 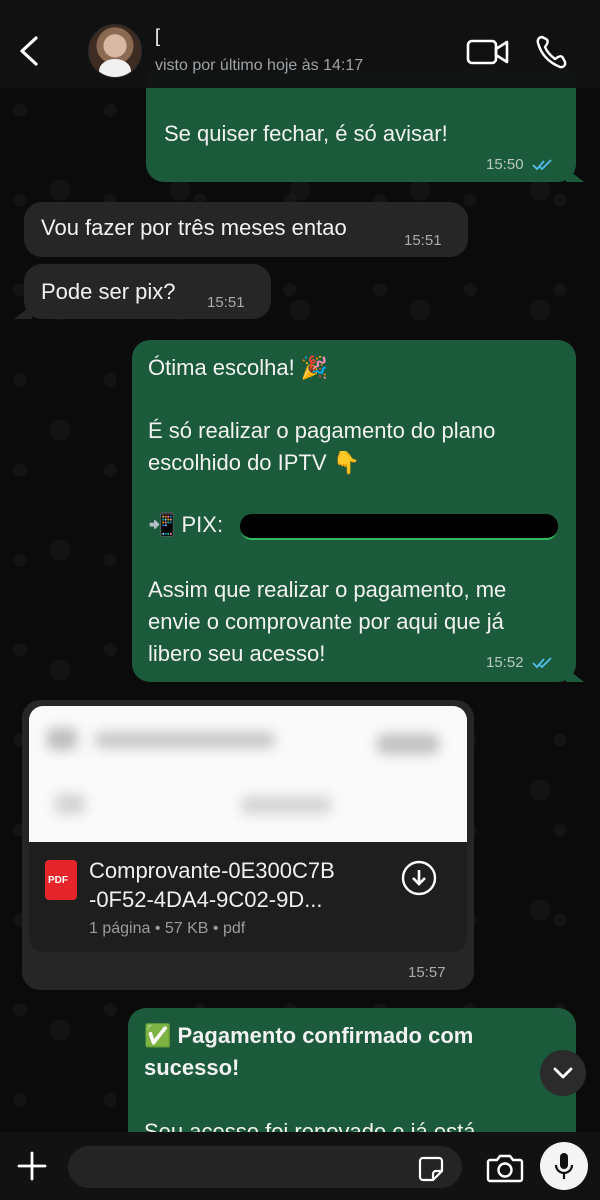 I want to click on pix-key-redacted, so click(x=399, y=527).